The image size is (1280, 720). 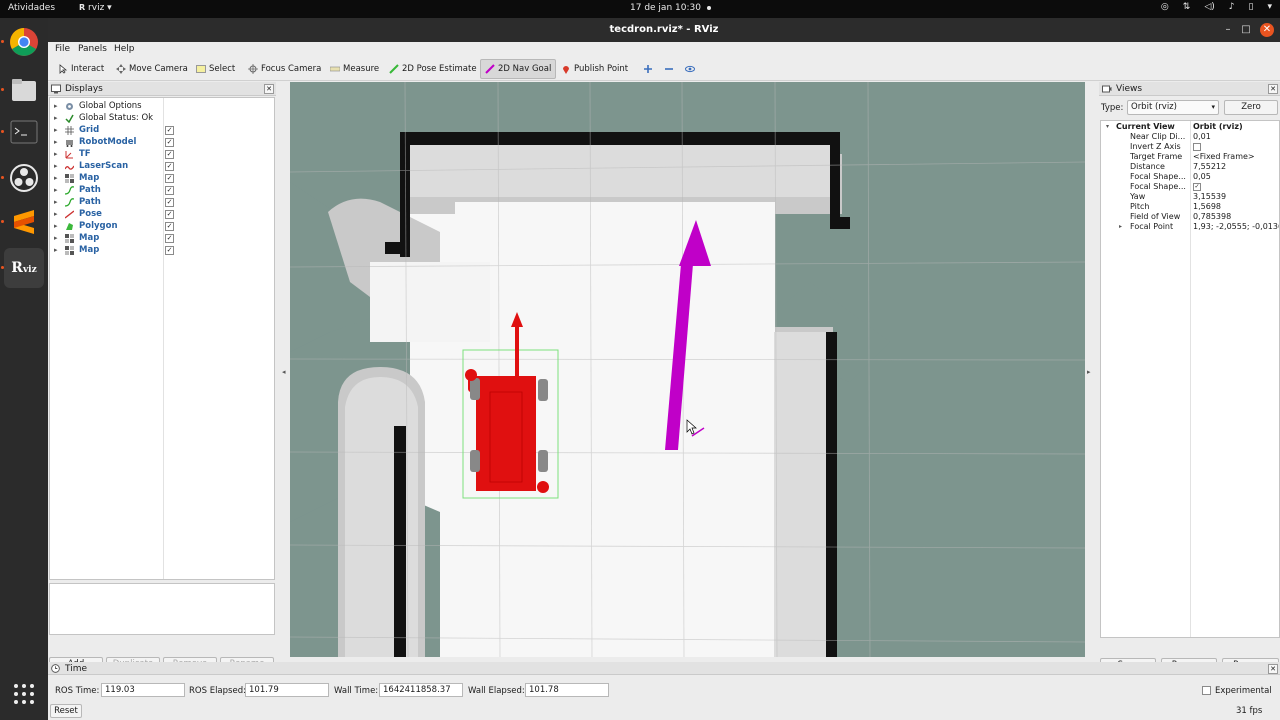 What do you see at coordinates (143, 690) in the screenshot?
I see `ros-time-field: 119.03` at bounding box center [143, 690].